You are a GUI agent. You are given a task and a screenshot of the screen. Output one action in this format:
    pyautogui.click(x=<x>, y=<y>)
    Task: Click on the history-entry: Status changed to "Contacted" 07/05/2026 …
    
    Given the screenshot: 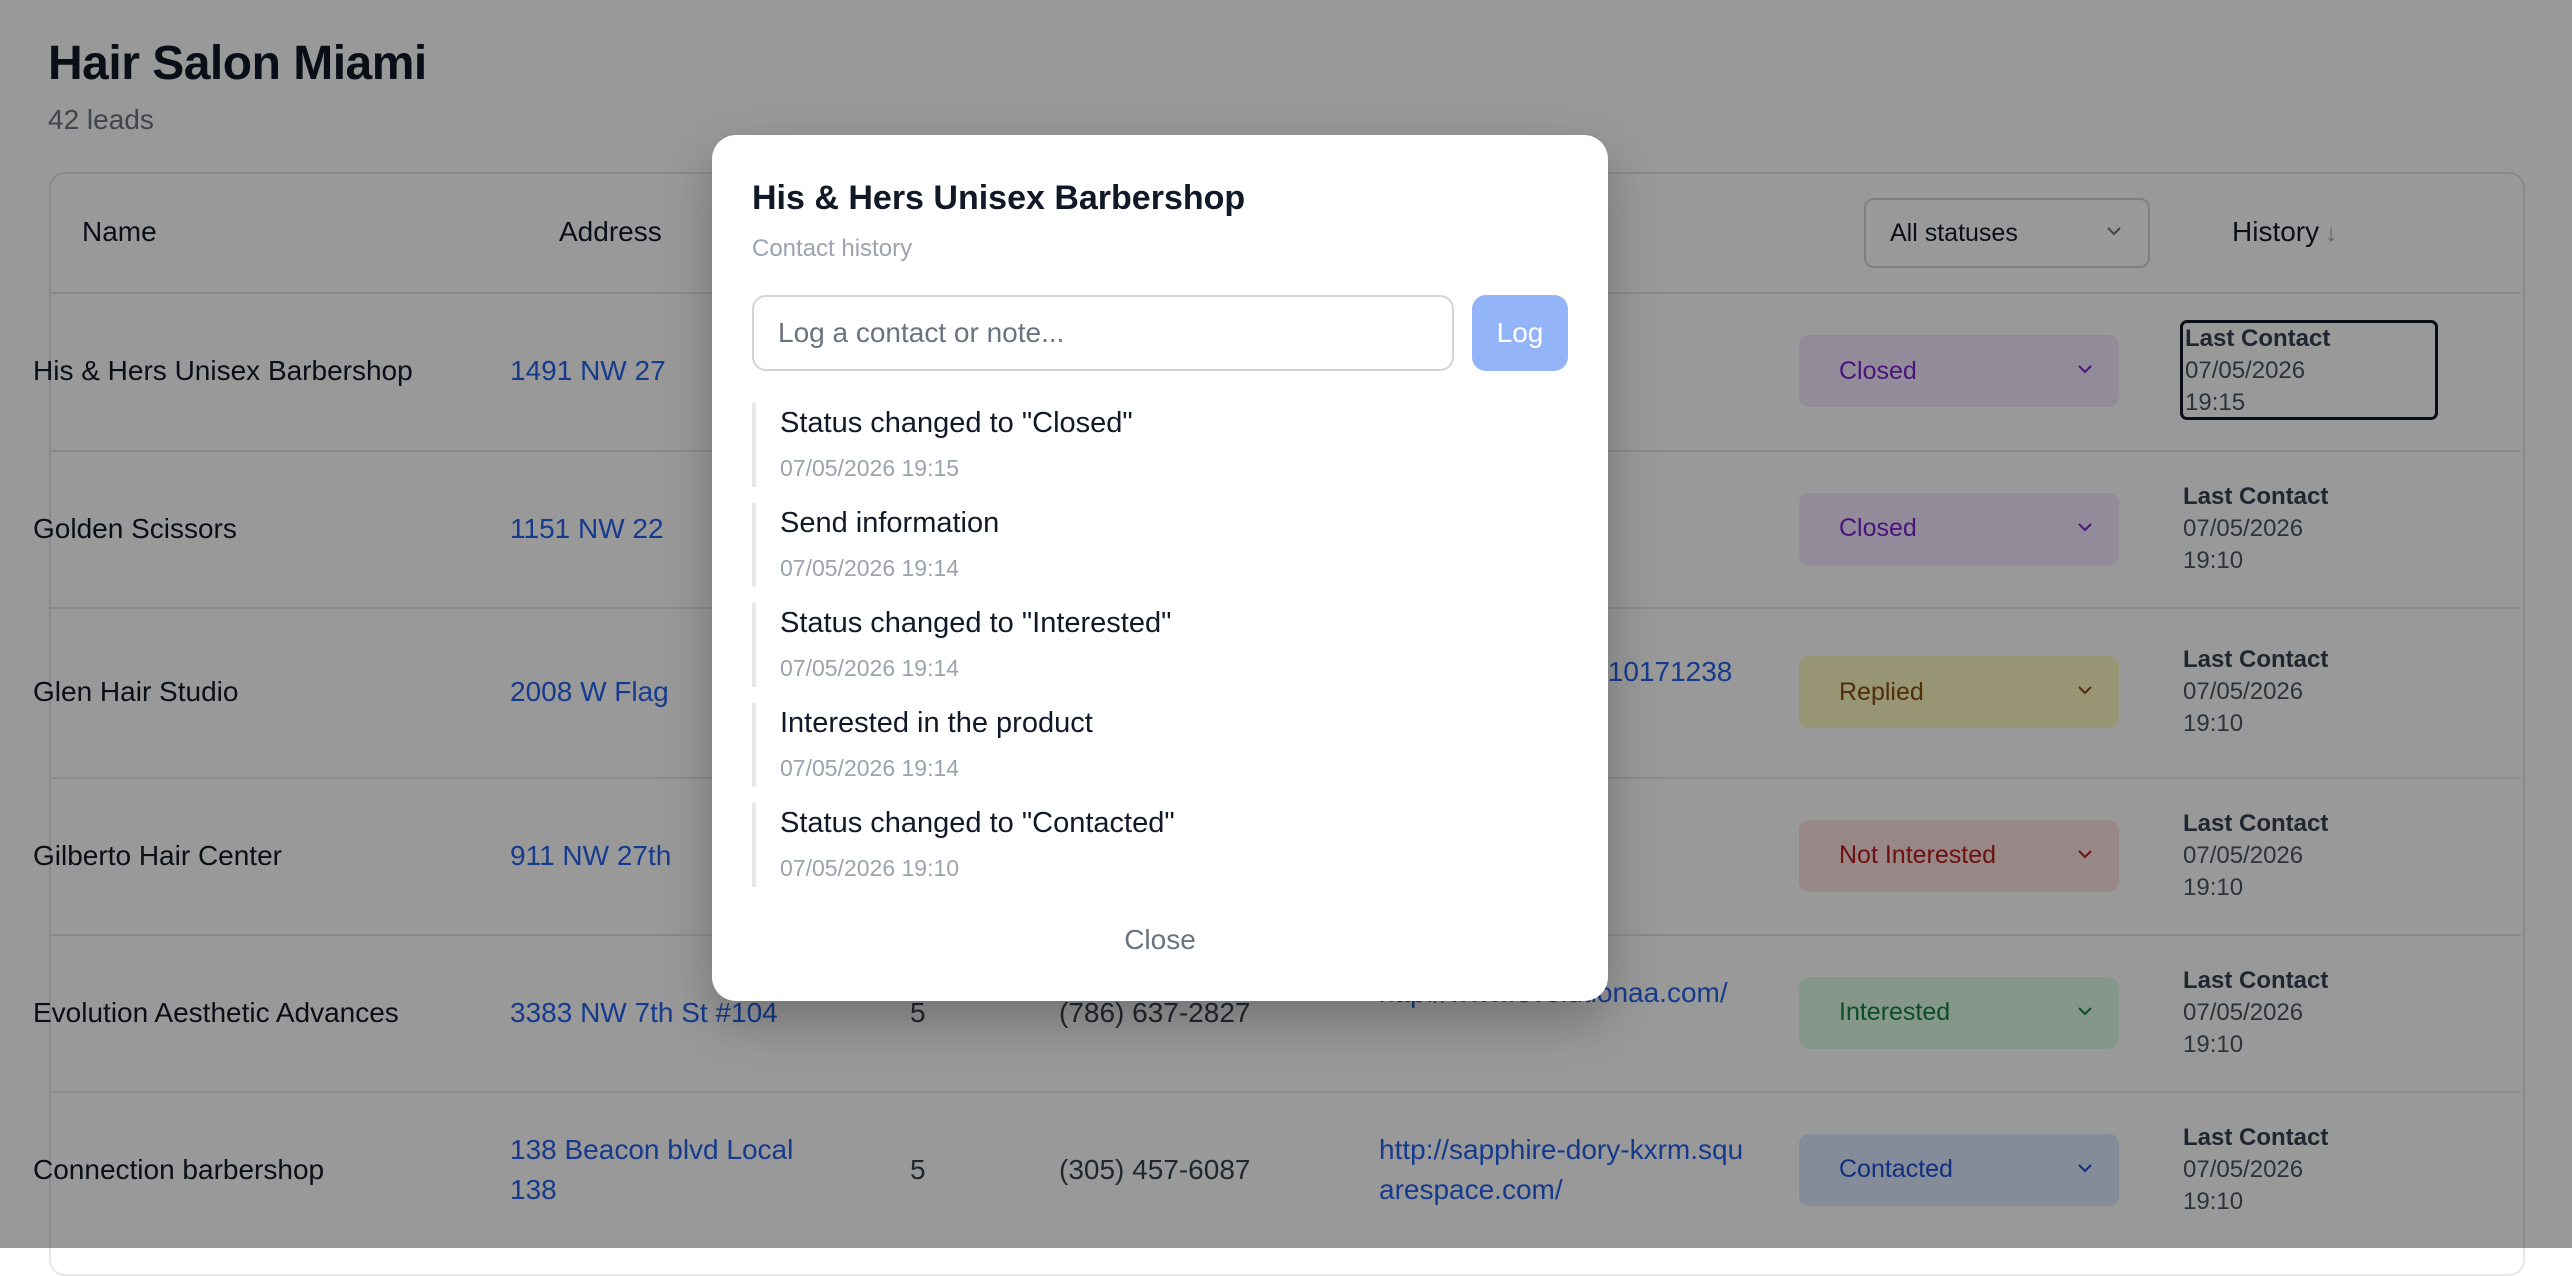 What is the action you would take?
    pyautogui.click(x=1144, y=845)
    